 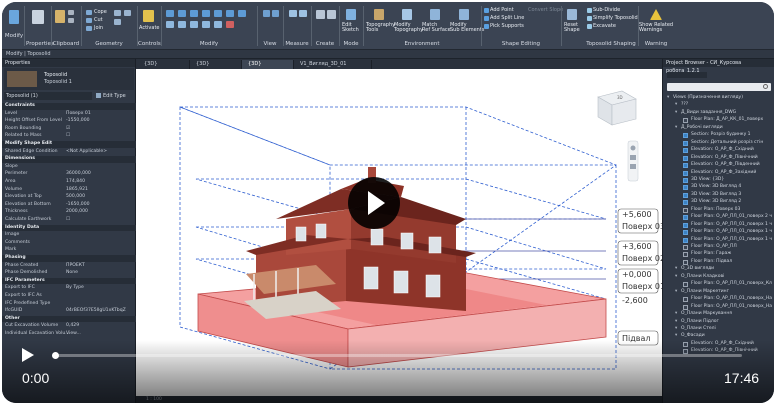 I want to click on match-ref-surface-button: Match Ref Surface, so click(x=436, y=20).